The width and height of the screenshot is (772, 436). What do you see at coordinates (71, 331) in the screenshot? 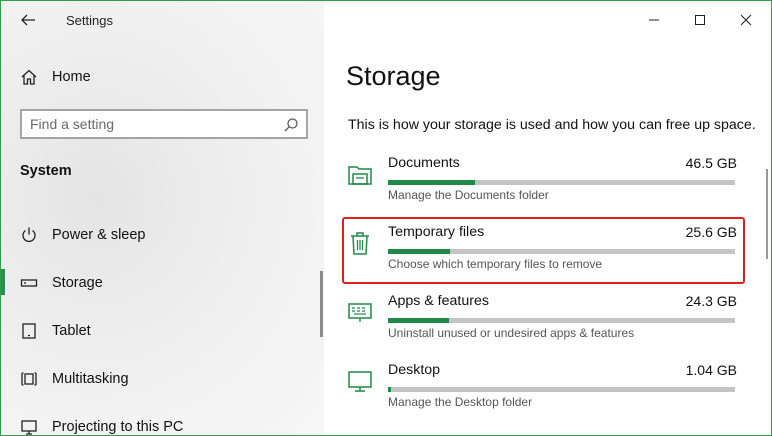
I see `sidebar-item-label: Tablet` at bounding box center [71, 331].